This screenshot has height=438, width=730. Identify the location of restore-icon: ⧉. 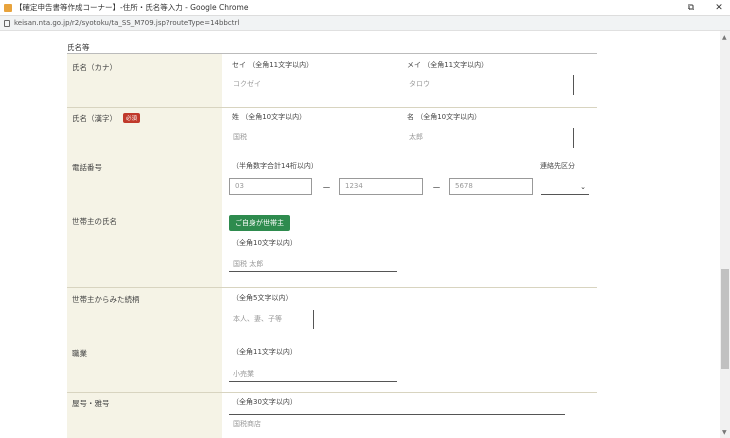
(691, 8).